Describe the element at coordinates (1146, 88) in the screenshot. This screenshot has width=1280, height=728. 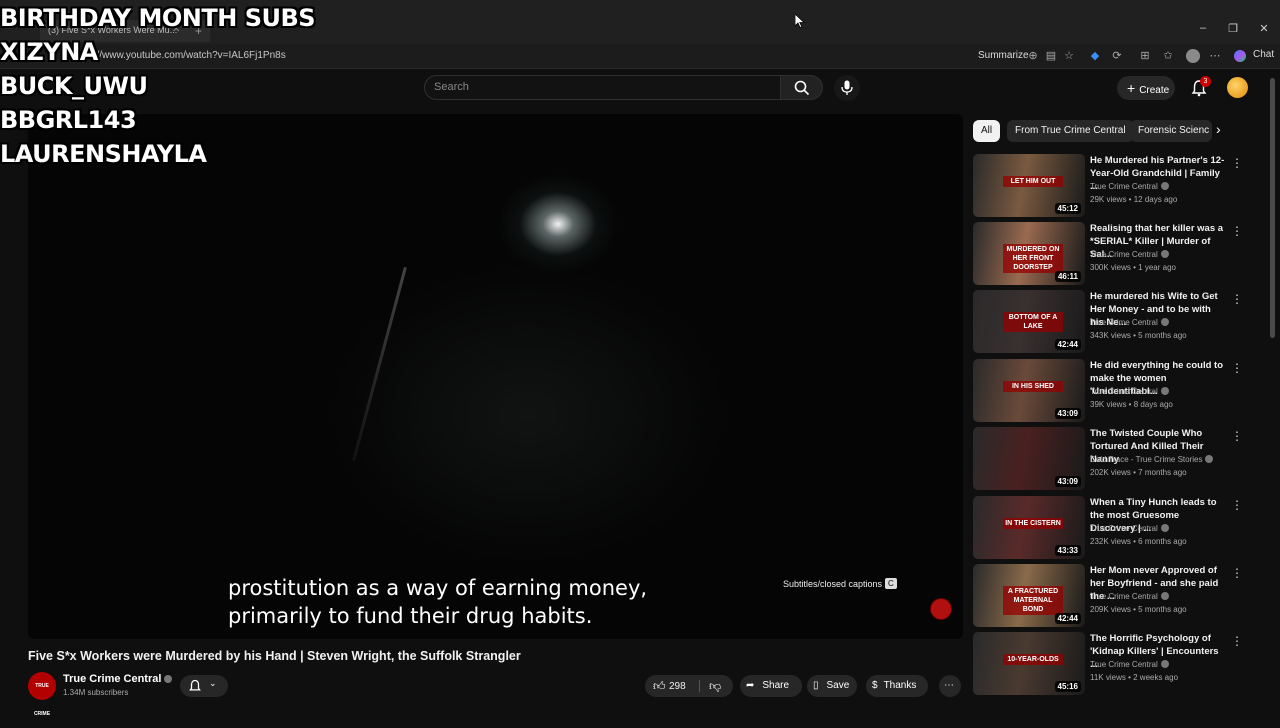
I see `create-button: + Create` at that location.